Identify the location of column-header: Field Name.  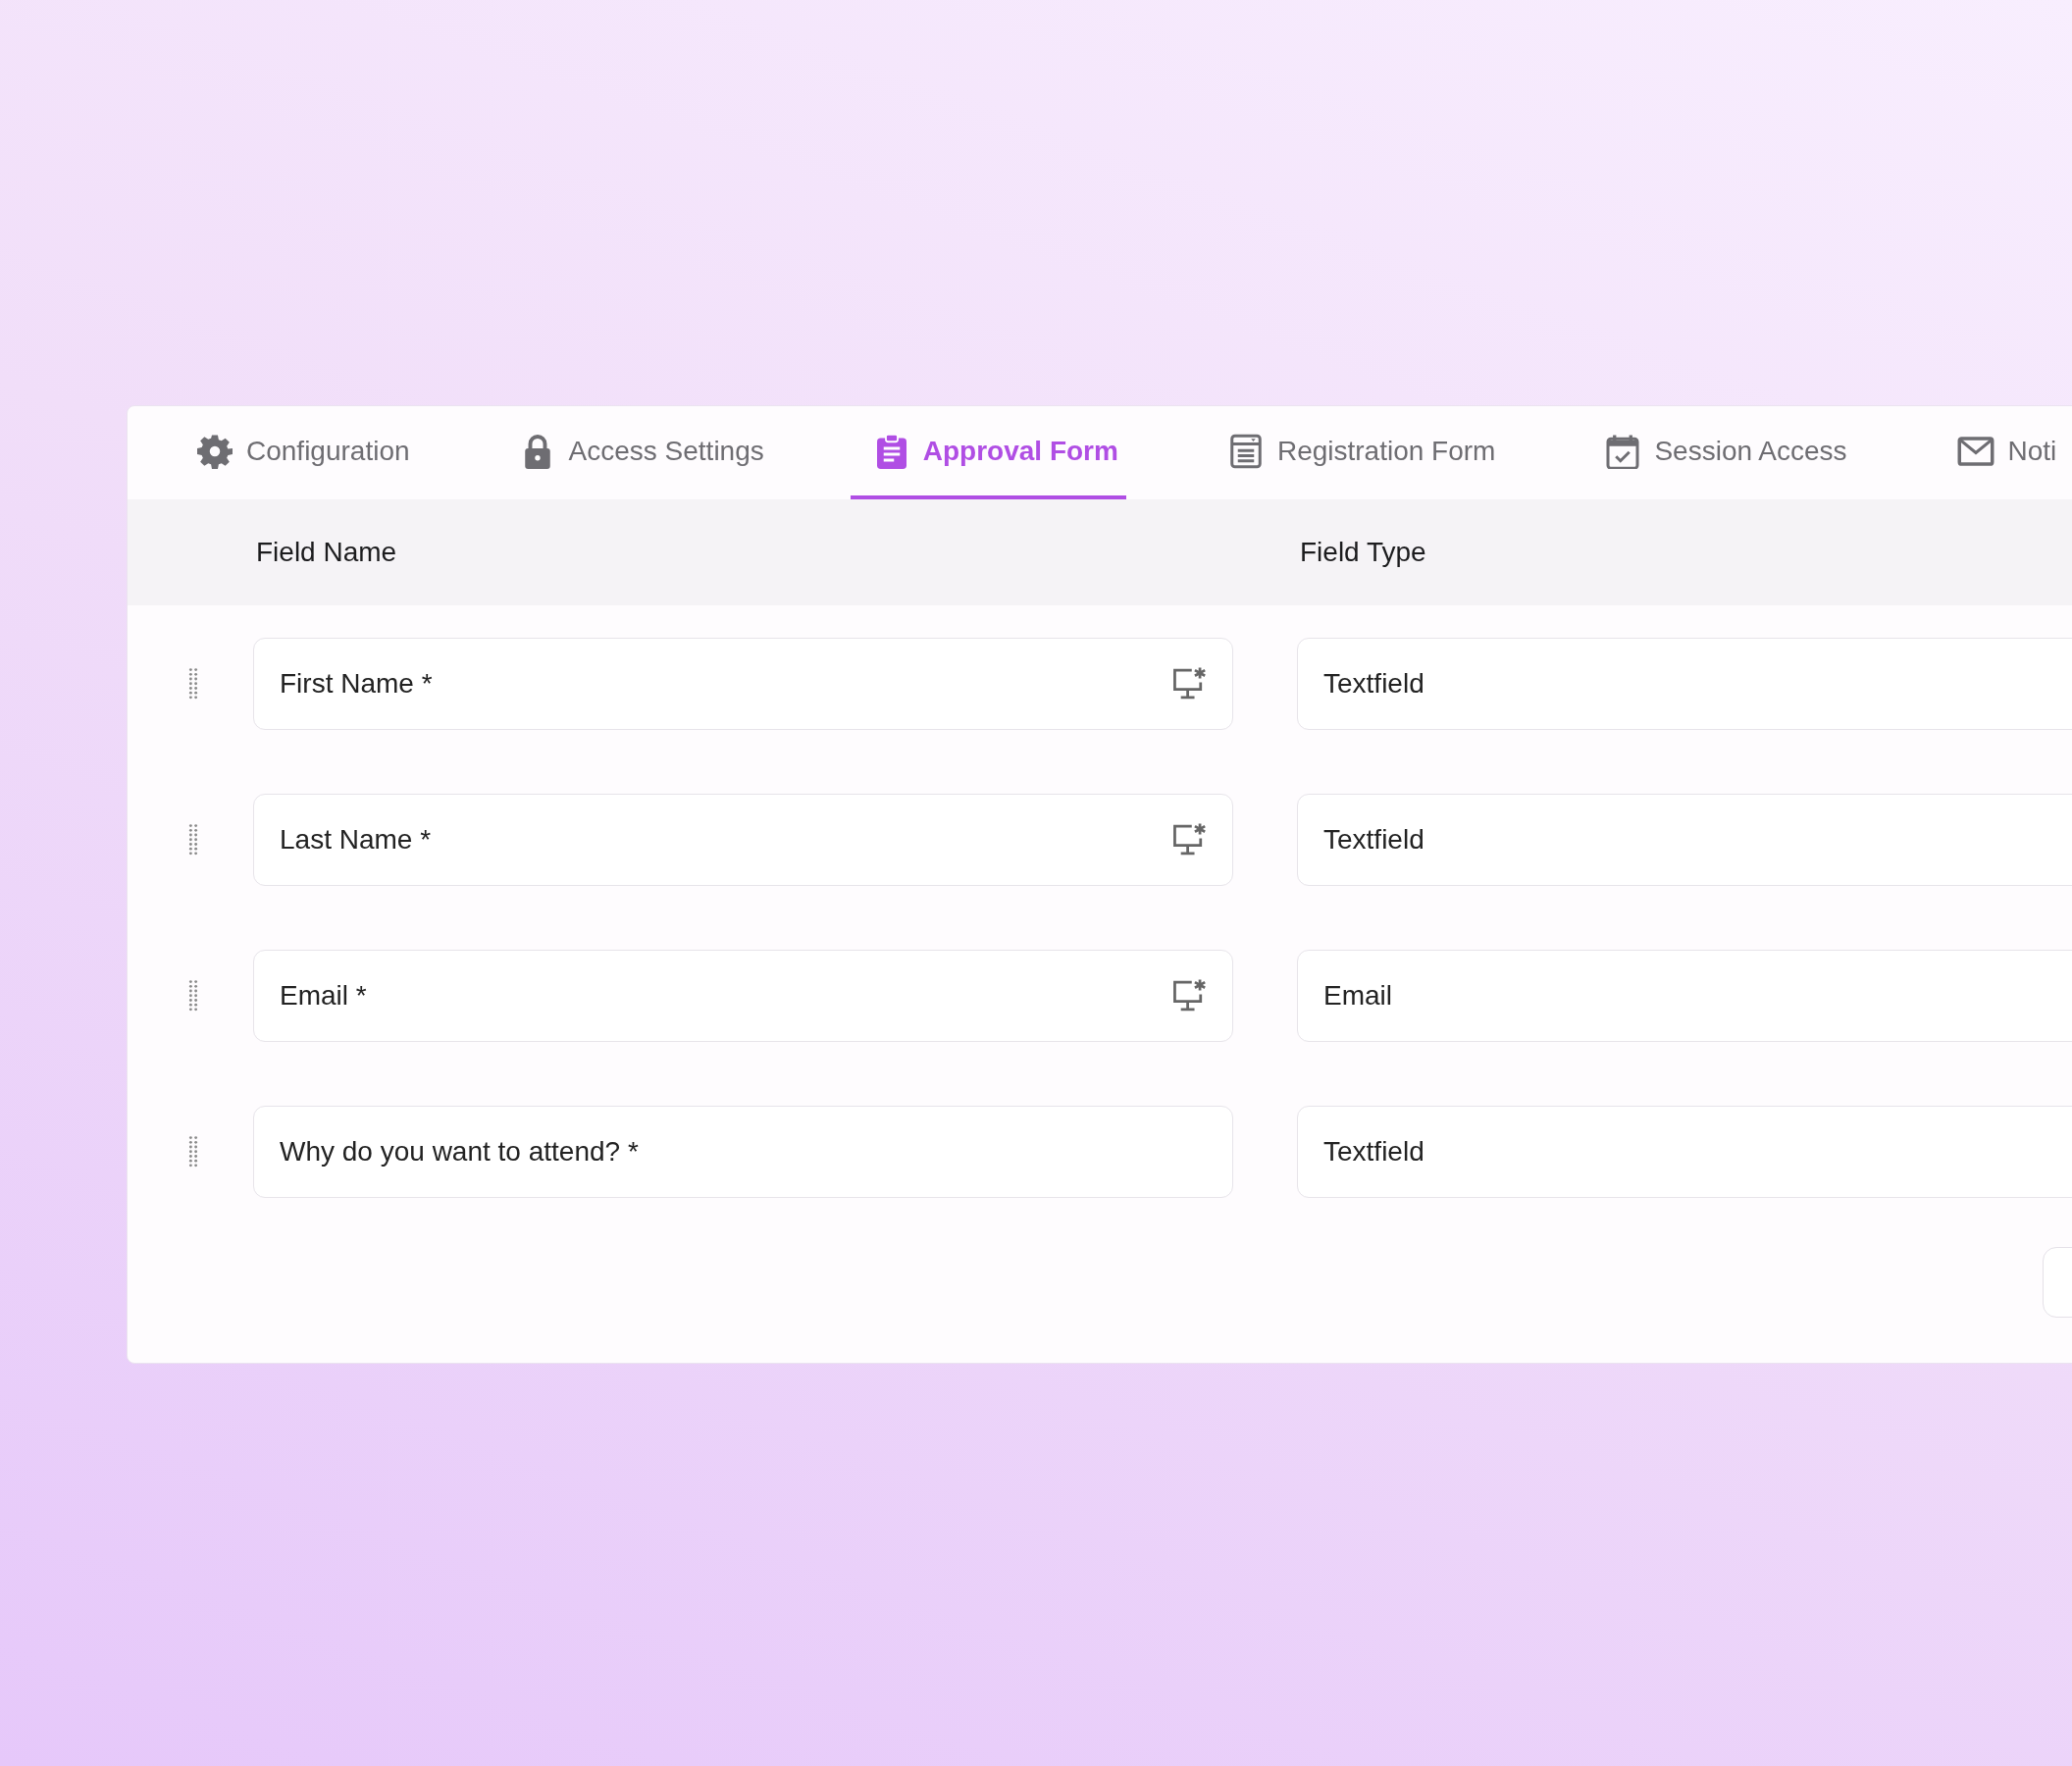
(327, 552).